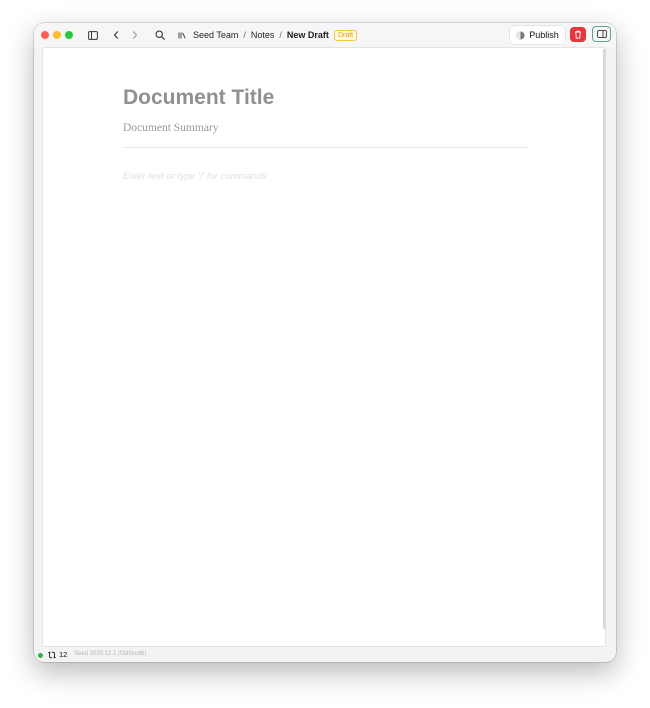 Image resolution: width=650 pixels, height=708 pixels. I want to click on library-icon, so click(182, 35).